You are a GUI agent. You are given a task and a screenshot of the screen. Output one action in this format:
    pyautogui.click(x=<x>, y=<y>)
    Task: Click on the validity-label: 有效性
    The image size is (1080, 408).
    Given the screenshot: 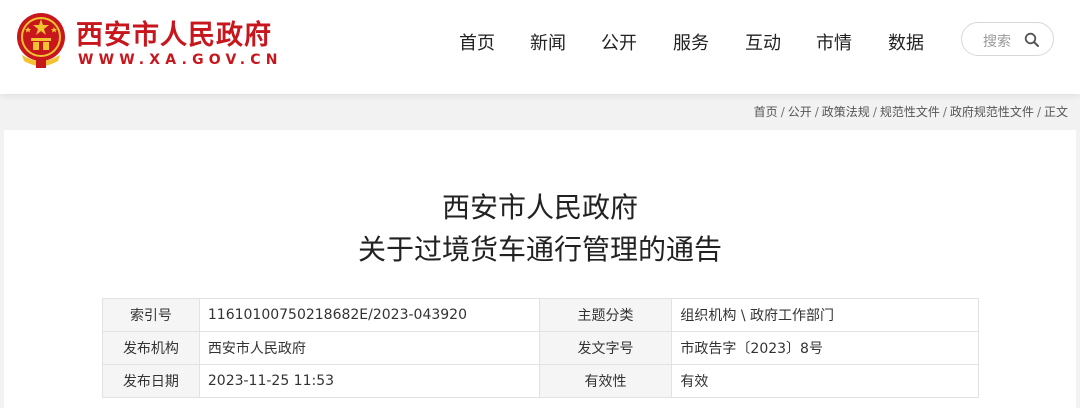 What is the action you would take?
    pyautogui.click(x=605, y=381)
    